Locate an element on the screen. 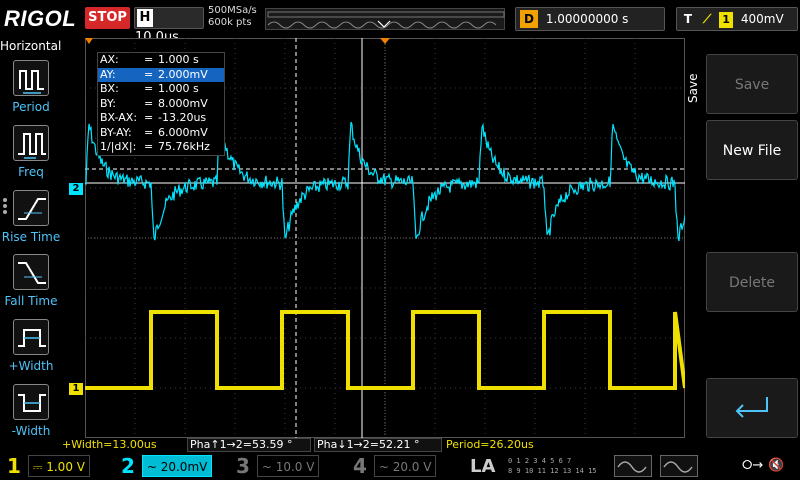 This screenshot has width=800, height=480. delete-button: Delete is located at coordinates (752, 282).